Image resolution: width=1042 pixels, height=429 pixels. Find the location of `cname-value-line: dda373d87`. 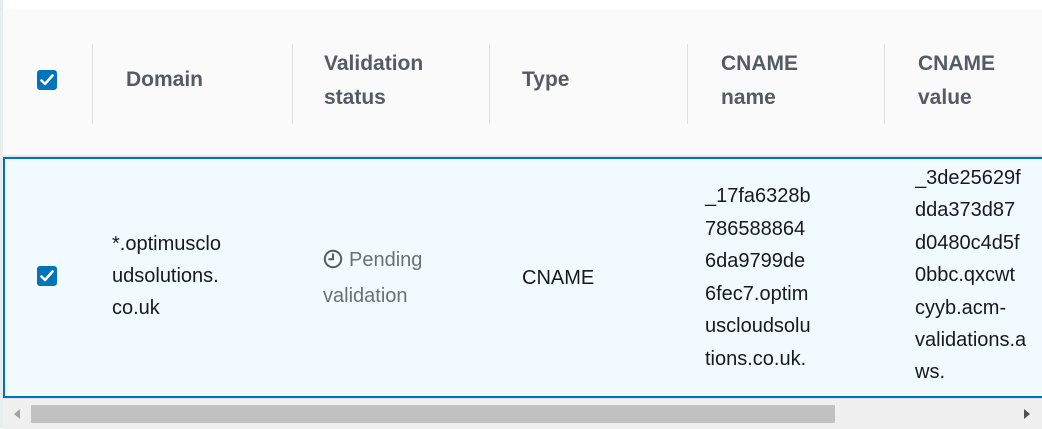

cname-value-line: dda373d87 is located at coordinates (965, 210).